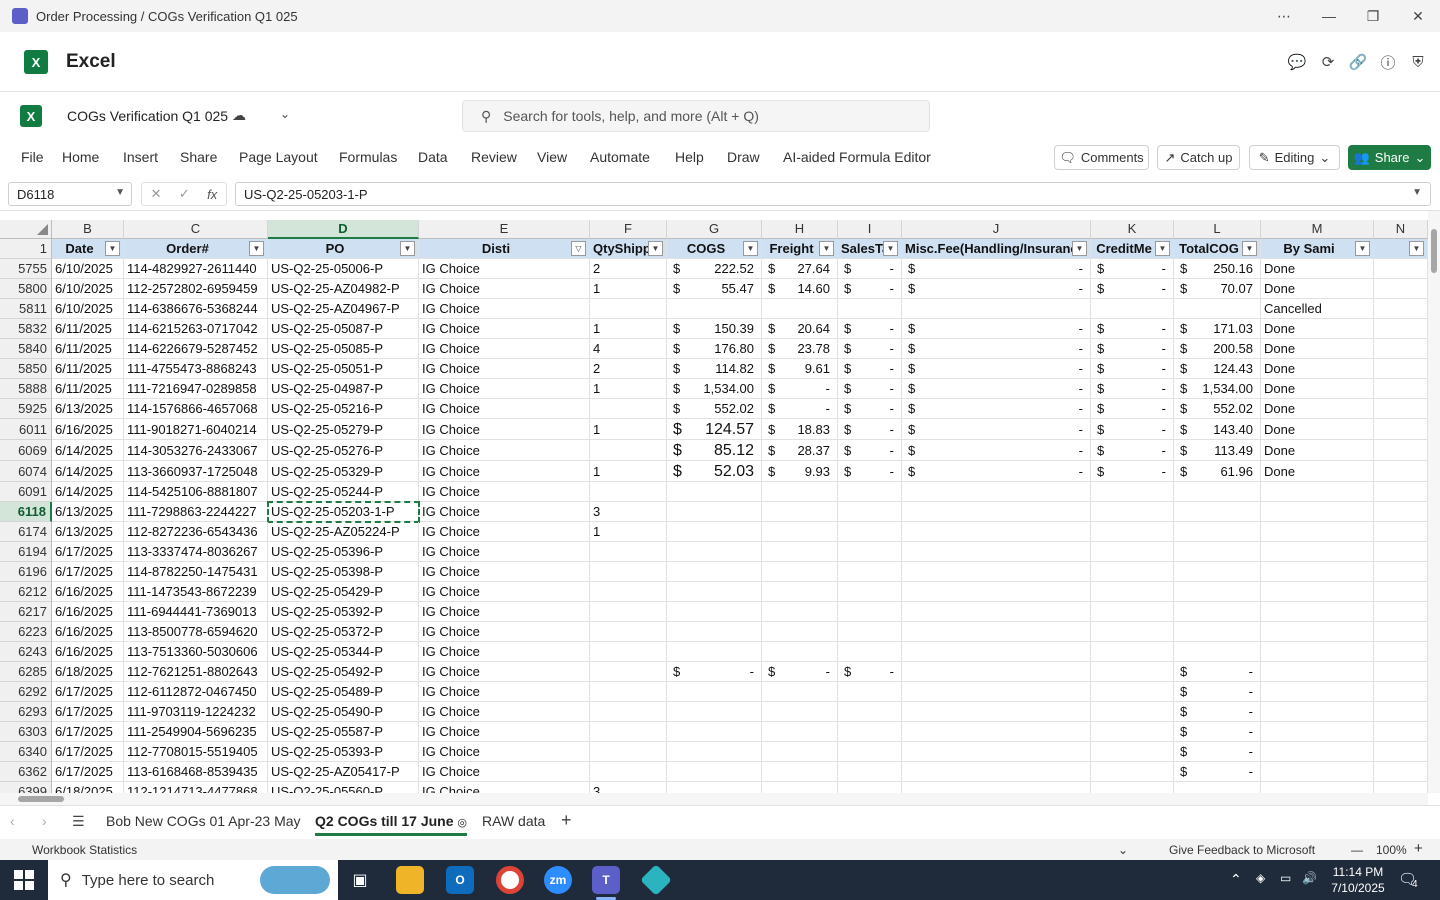  Describe the element at coordinates (800, 329) in the screenshot. I see `table-cell: $20.64` at that location.